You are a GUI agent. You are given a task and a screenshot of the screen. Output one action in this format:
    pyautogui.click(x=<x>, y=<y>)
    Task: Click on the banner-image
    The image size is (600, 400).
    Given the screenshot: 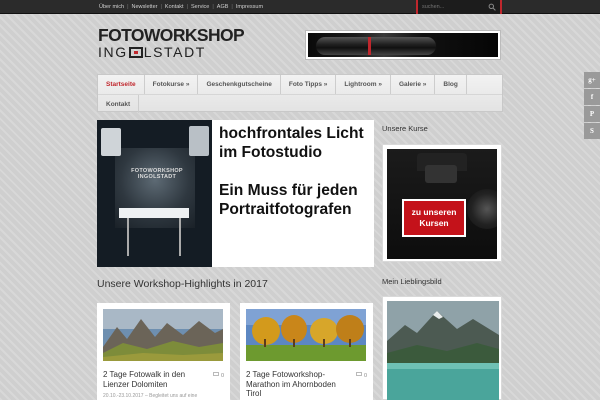 What is the action you would take?
    pyautogui.click(x=403, y=45)
    